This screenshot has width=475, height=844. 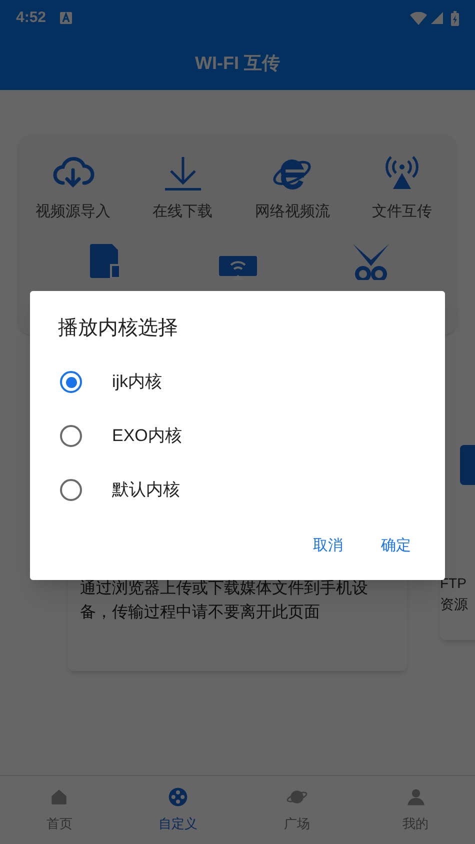 I want to click on person-icon, so click(x=415, y=797).